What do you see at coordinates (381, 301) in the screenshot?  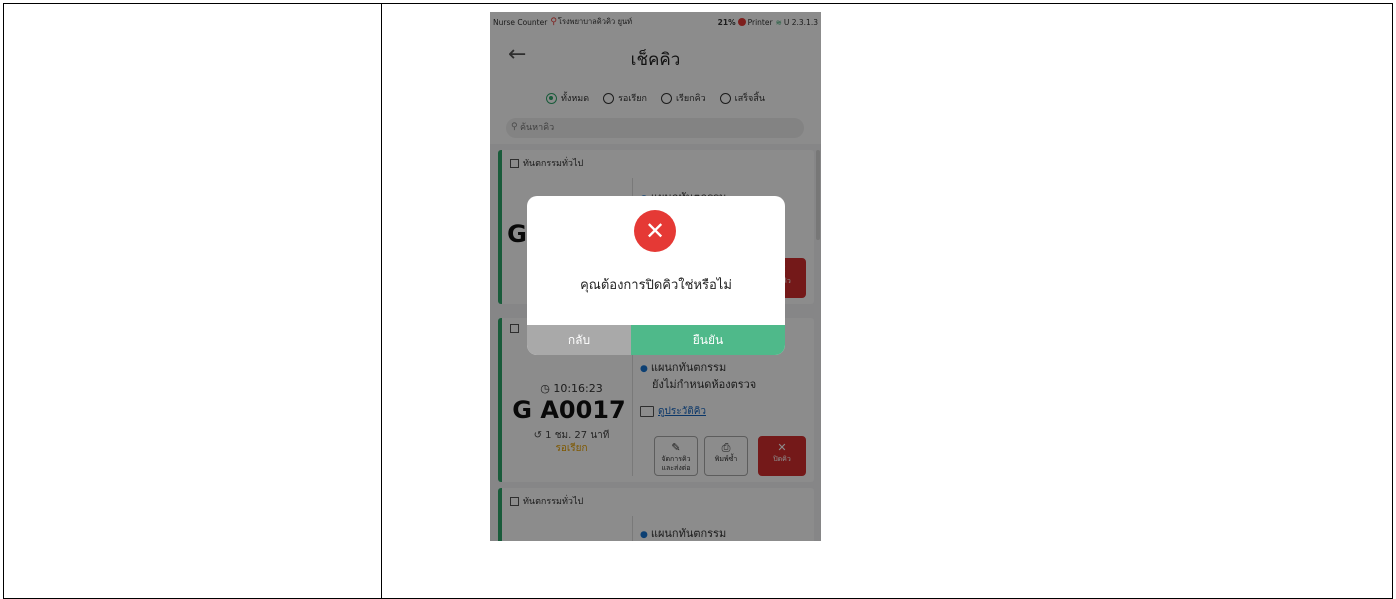 I see `table-column-divider` at bounding box center [381, 301].